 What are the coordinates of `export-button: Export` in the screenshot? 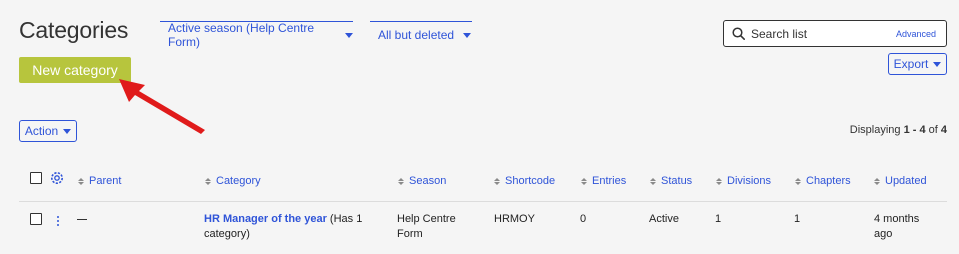 It's located at (917, 64).